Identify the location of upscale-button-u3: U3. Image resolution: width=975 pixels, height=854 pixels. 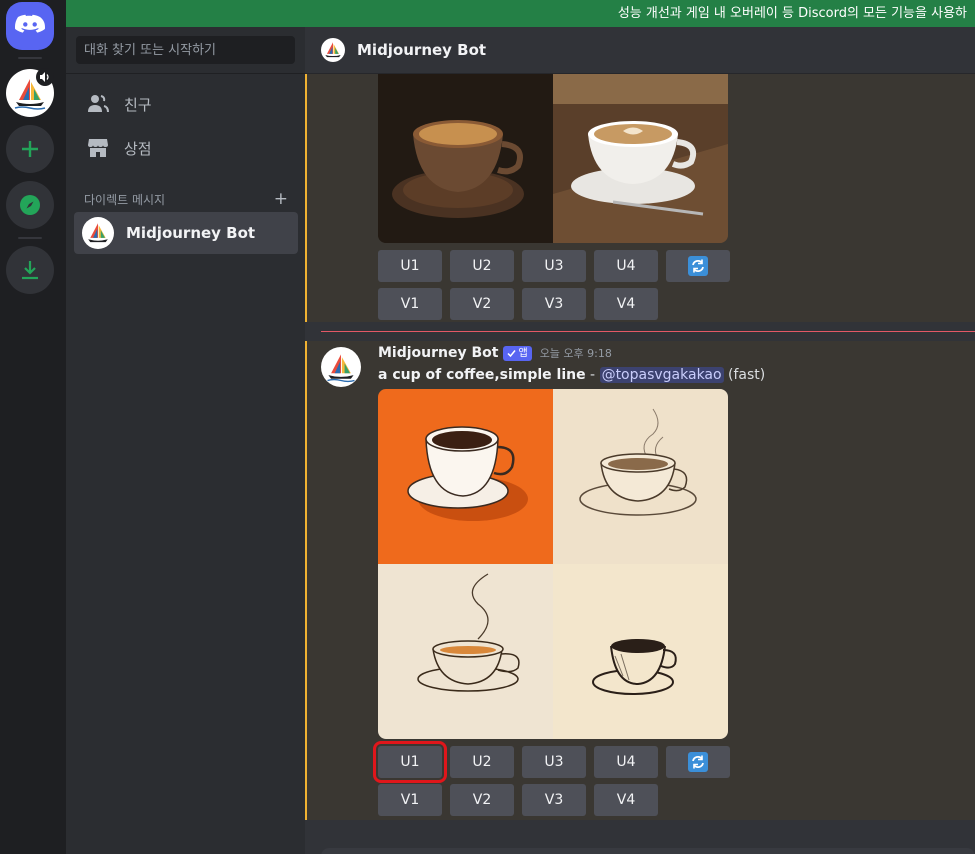
(554, 762).